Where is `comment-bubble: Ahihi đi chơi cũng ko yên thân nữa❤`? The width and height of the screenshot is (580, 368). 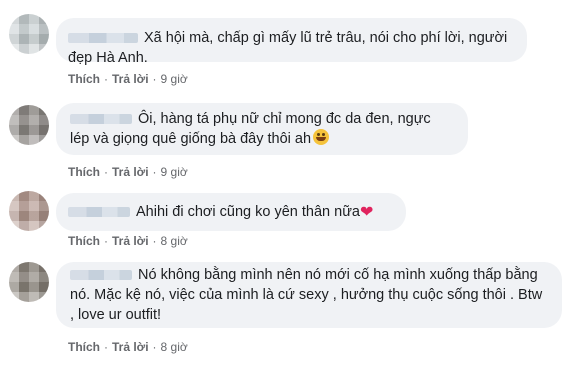 comment-bubble: Ahihi đi chơi cũng ko yên thân nữa❤ is located at coordinates (231, 212).